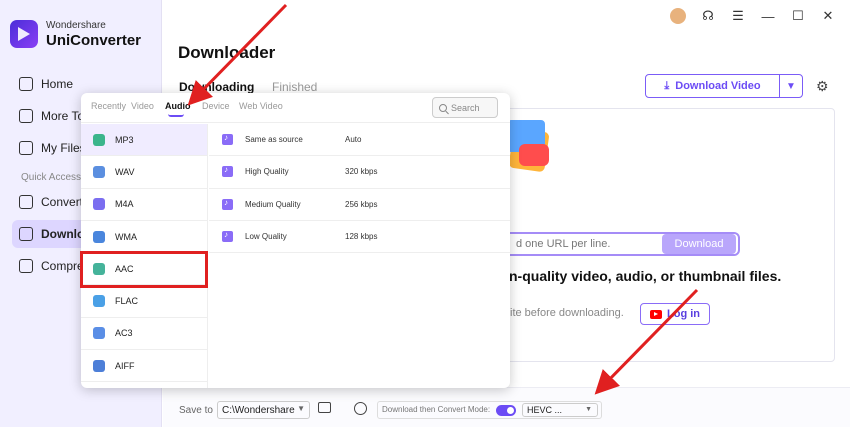  What do you see at coordinates (216, 106) in the screenshot?
I see `tab-device: Device` at bounding box center [216, 106].